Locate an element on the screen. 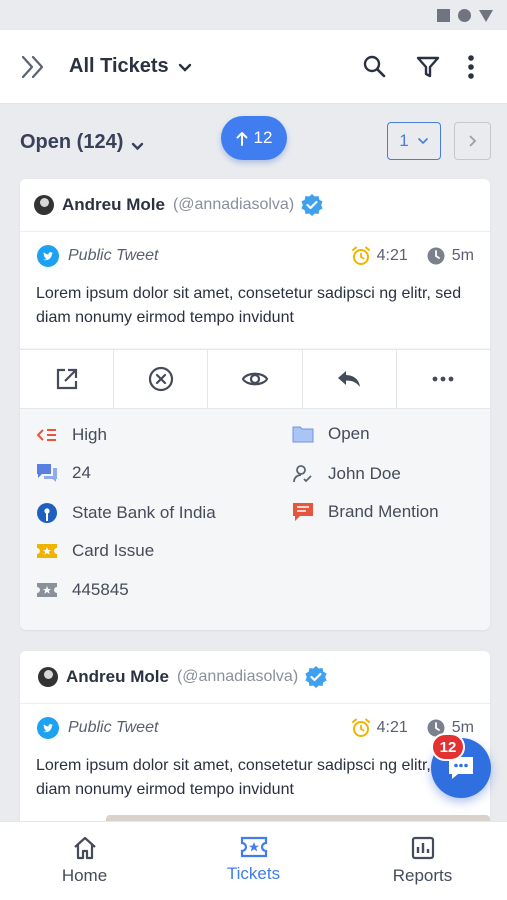  messages-count: 24 is located at coordinates (81, 472).